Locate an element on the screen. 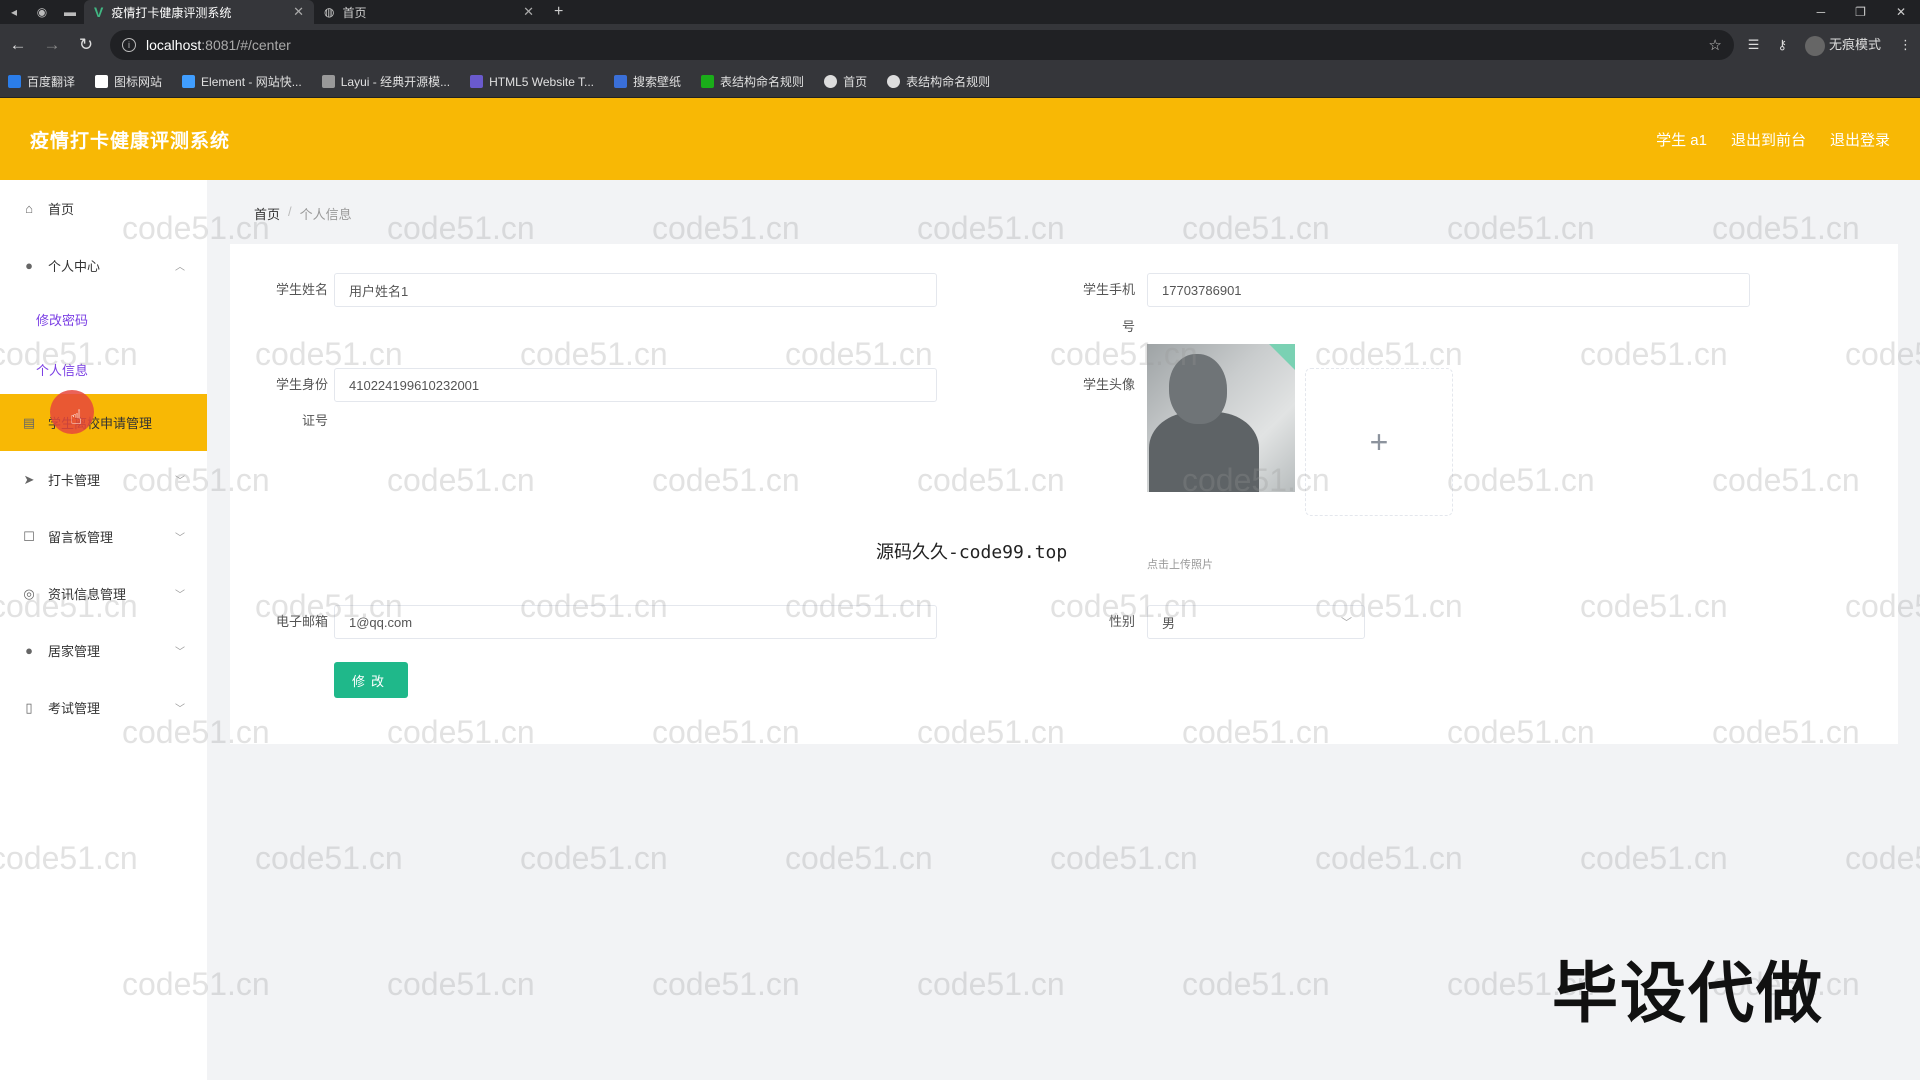 This screenshot has width=1920, height=1080. tab-search-icon: ▬ is located at coordinates (70, 12).